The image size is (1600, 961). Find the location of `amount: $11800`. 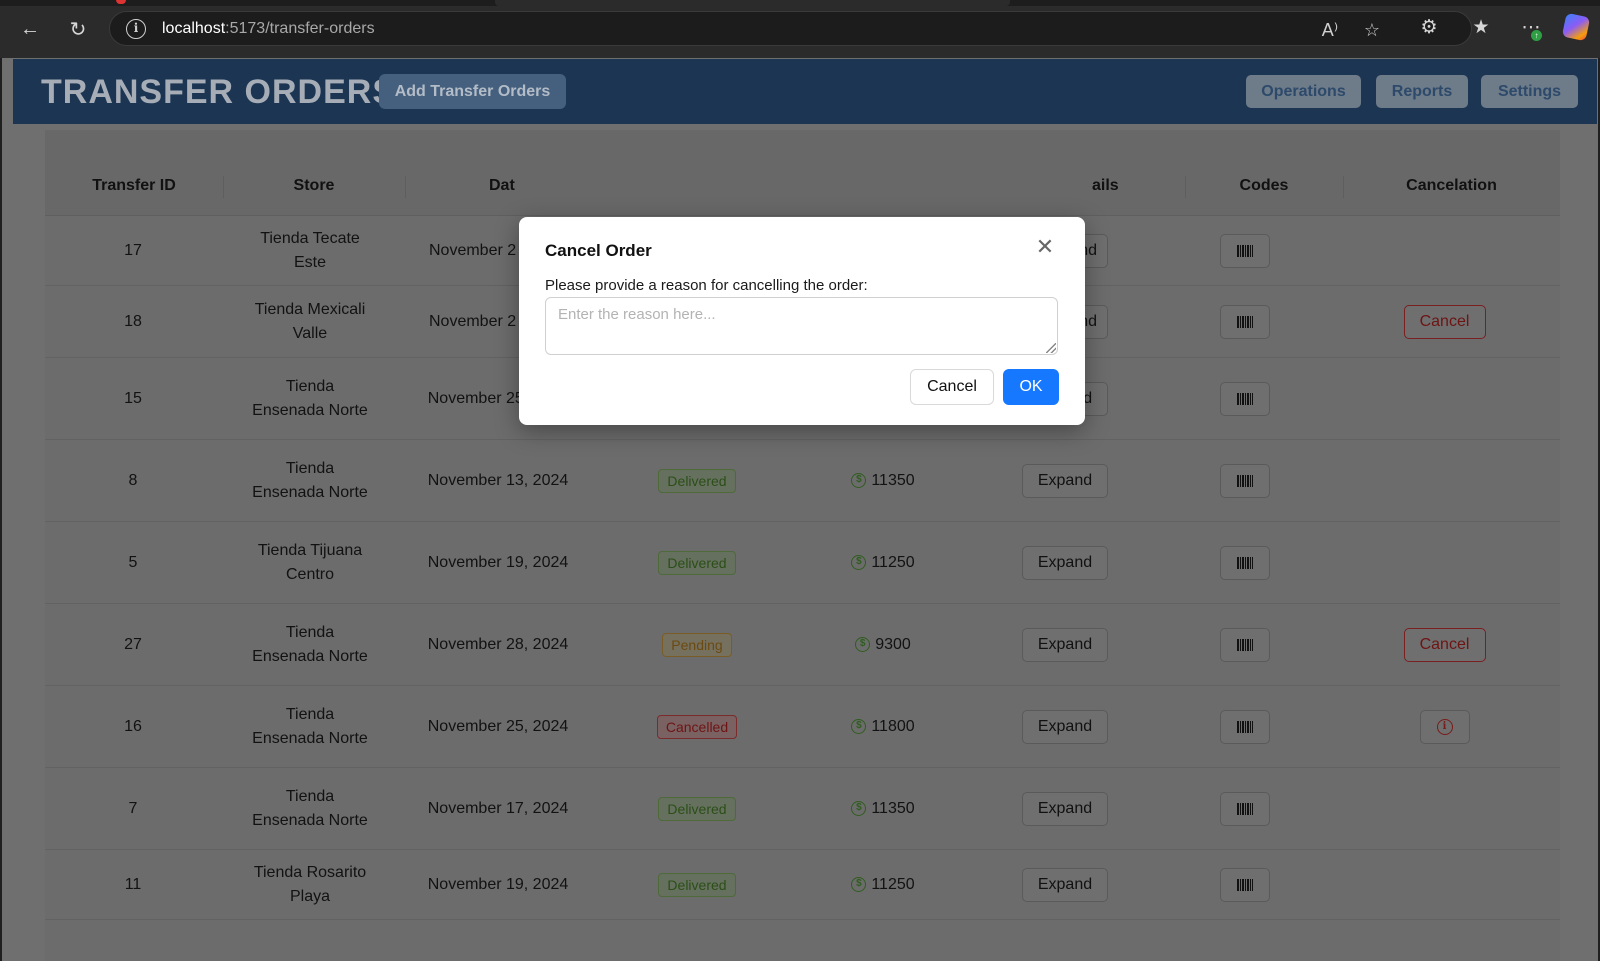

amount: $11800 is located at coordinates (883, 727).